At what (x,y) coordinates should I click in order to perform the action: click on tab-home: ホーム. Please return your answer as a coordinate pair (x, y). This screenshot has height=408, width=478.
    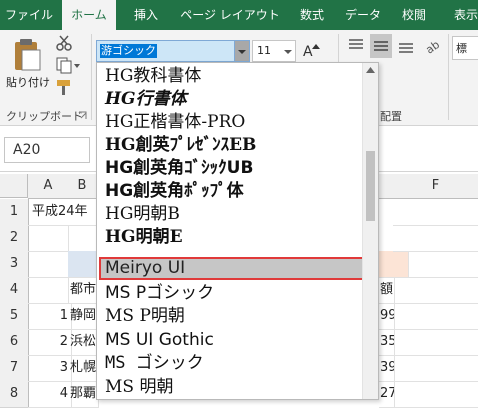
    Looking at the image, I should click on (89, 15).